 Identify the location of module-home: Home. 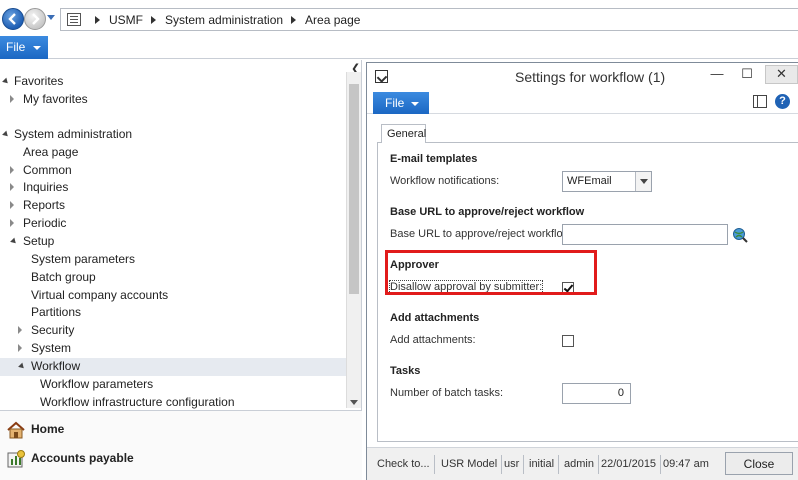
(181, 429).